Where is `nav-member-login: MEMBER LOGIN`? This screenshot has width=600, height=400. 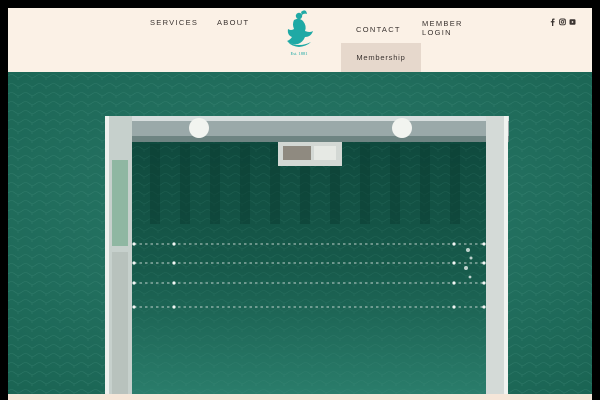
nav-member-login: MEMBER LOGIN is located at coordinates (444, 28).